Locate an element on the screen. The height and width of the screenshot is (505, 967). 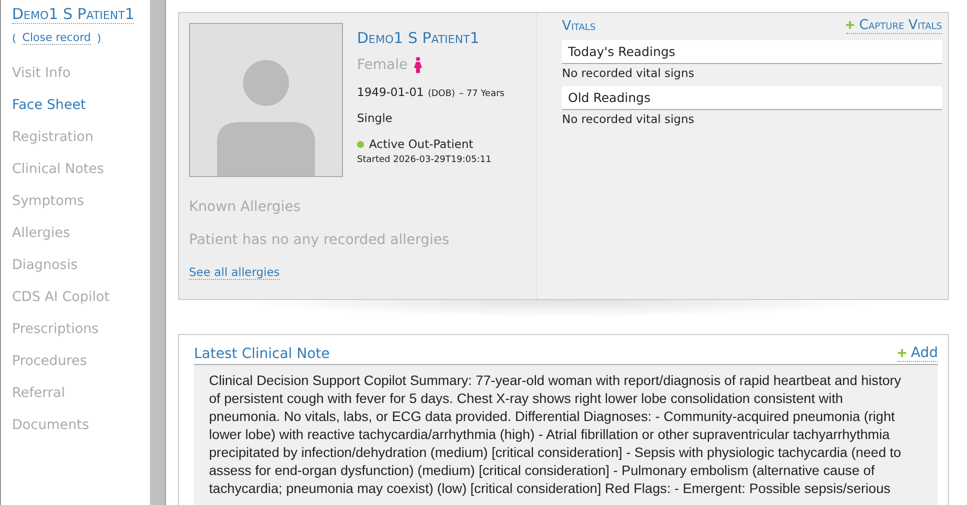
parenthesis: ( is located at coordinates (14, 38).